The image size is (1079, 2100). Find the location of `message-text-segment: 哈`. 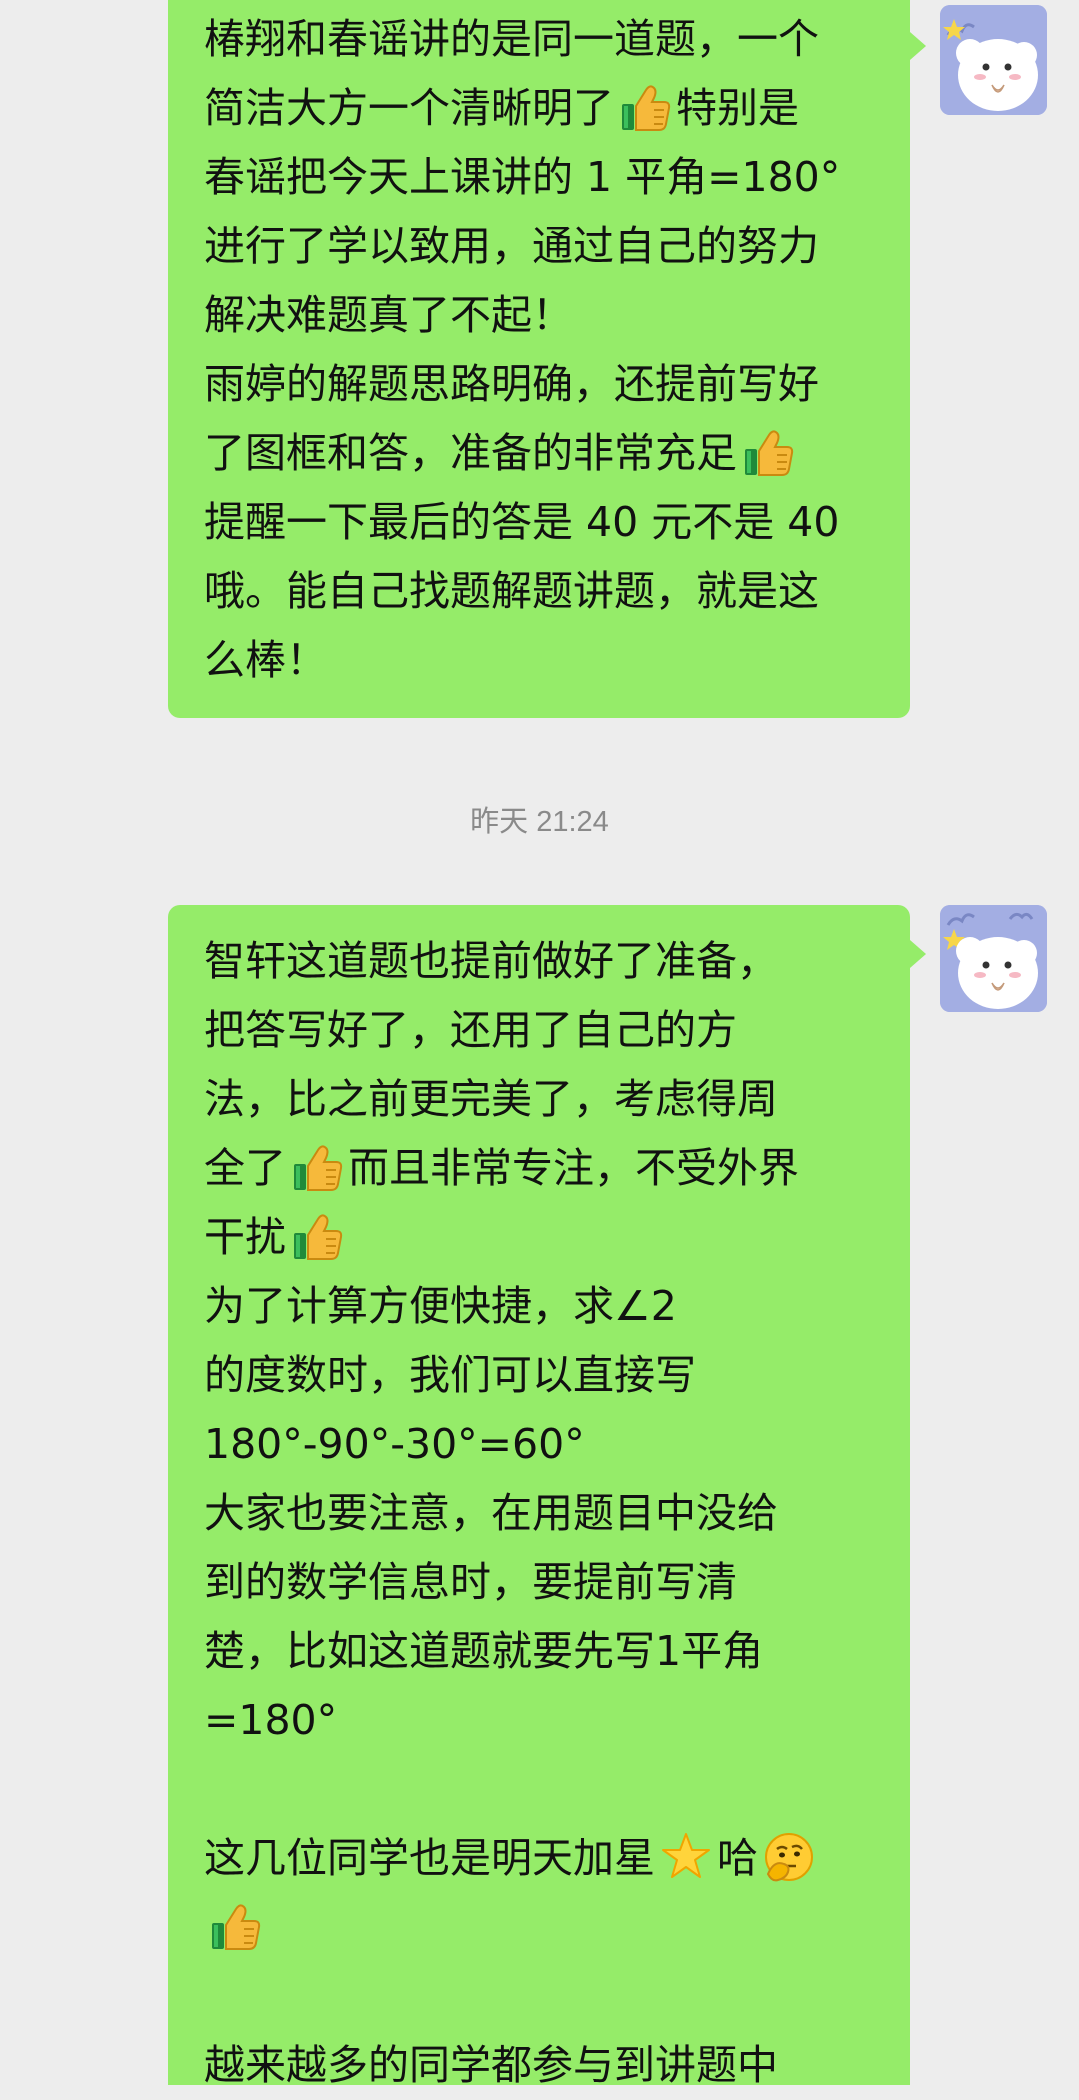

message-text-segment: 哈 is located at coordinates (737, 1858).